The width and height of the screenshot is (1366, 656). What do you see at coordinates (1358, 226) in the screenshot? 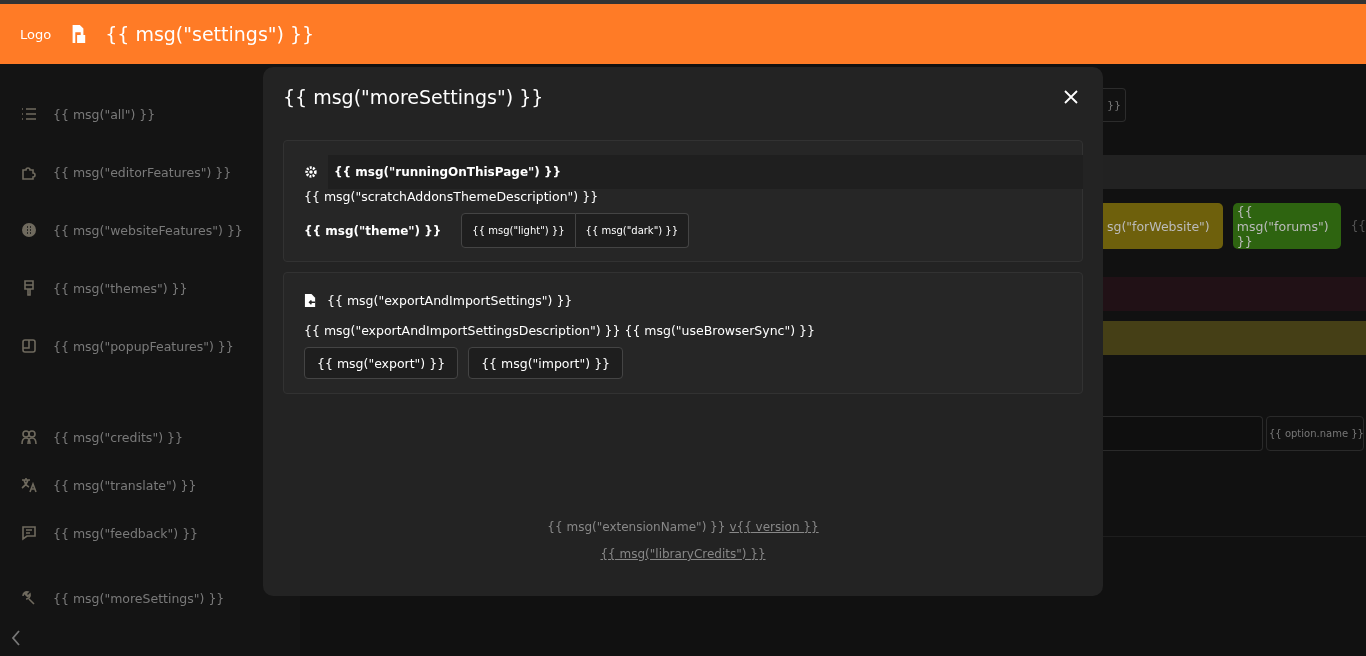
I see `tag-label: {{` at bounding box center [1358, 226].